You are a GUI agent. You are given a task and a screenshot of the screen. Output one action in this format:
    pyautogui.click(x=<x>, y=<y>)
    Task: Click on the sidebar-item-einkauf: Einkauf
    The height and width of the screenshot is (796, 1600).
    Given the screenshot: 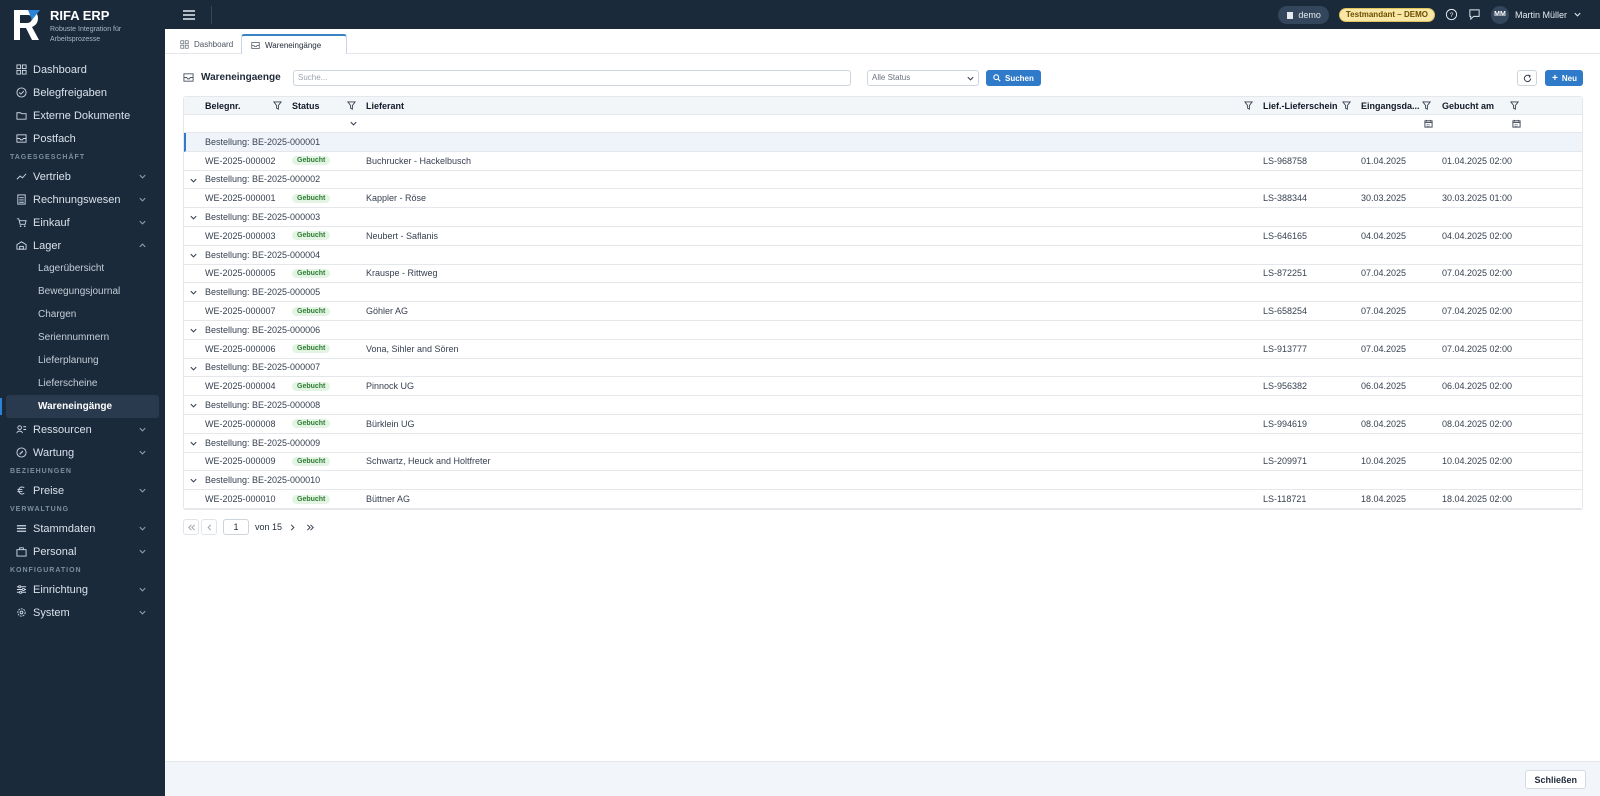 What is the action you would take?
    pyautogui.click(x=82, y=222)
    